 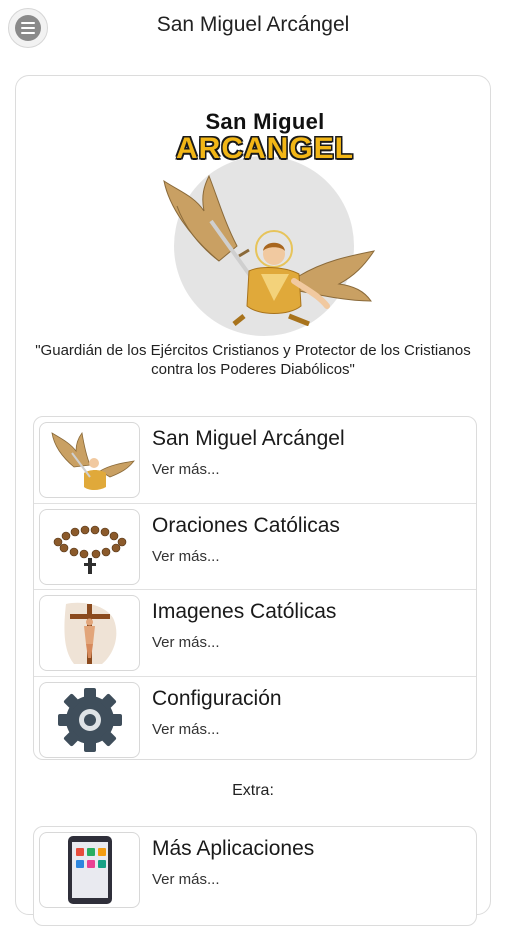 What do you see at coordinates (253, 24) in the screenshot?
I see `page-title: San Miguel Arcángel` at bounding box center [253, 24].